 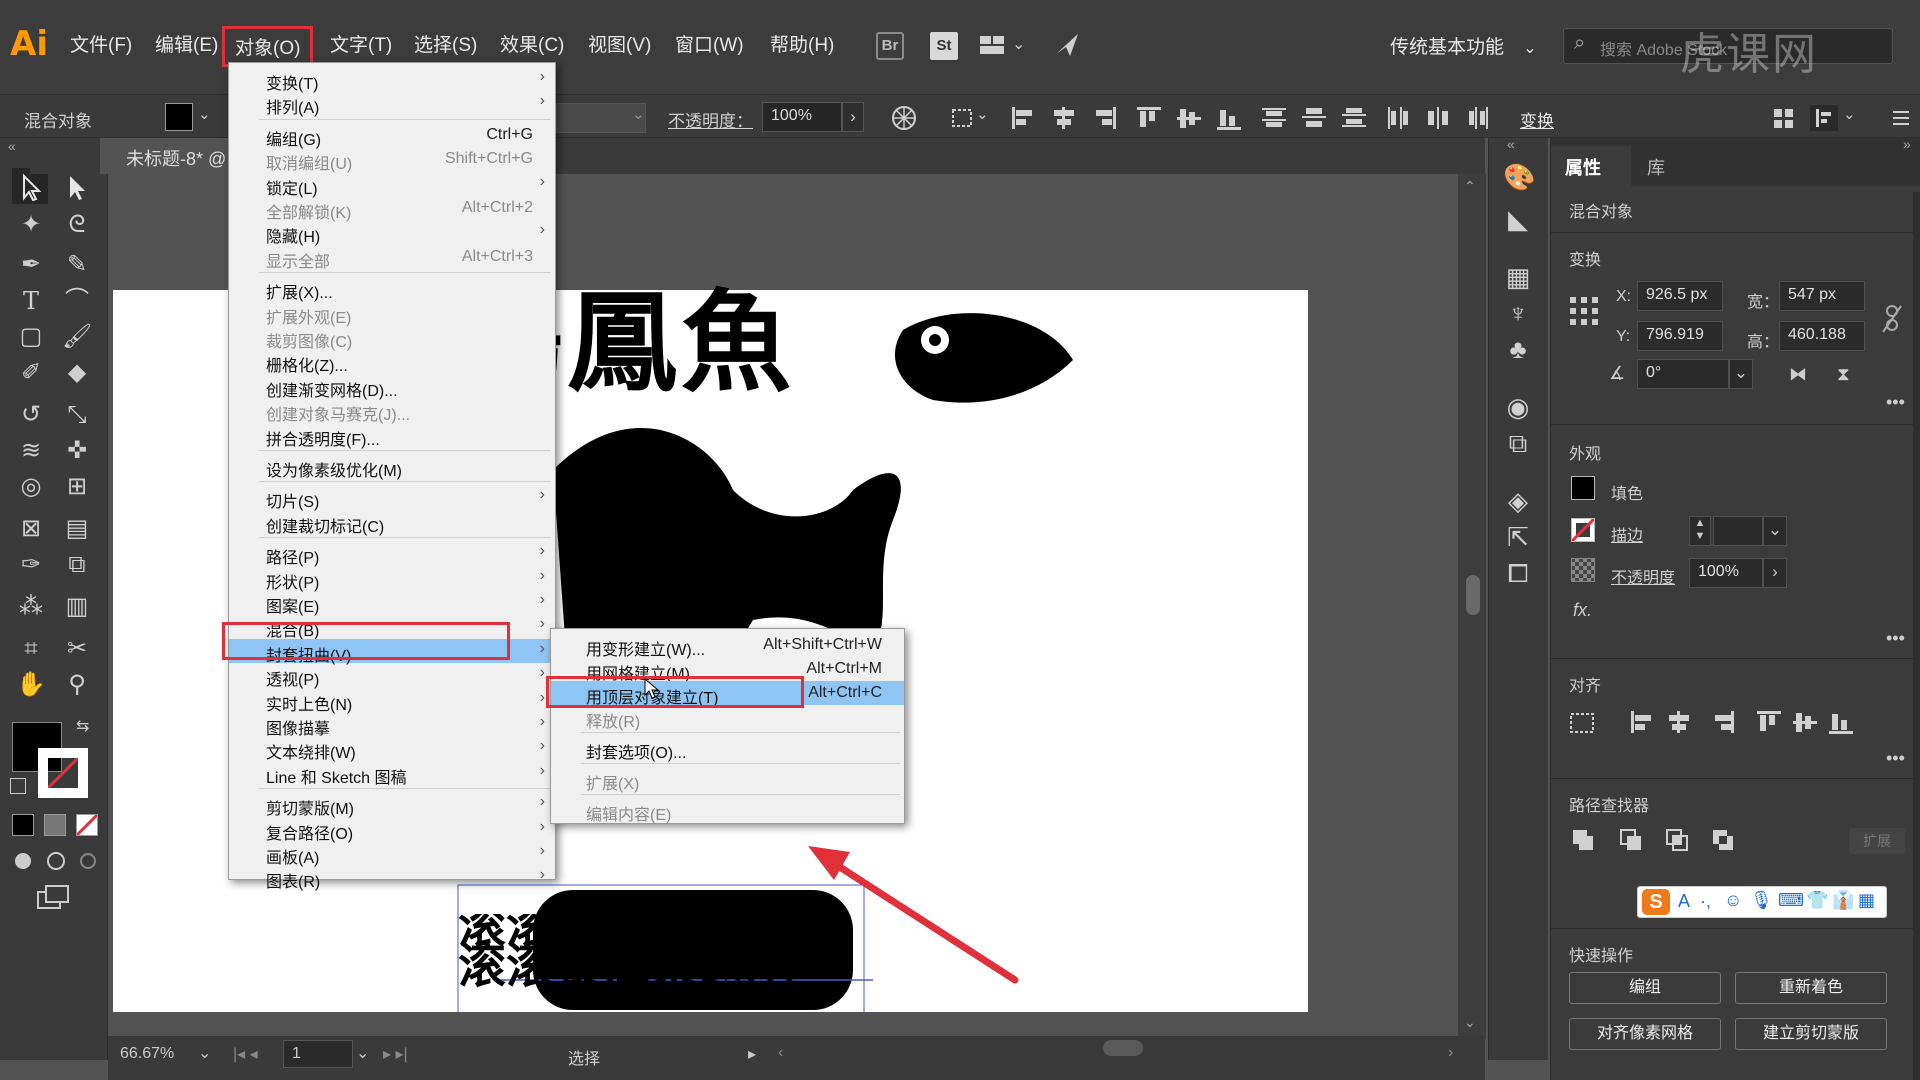 I want to click on scroll-left-icon: ‹, so click(x=780, y=1053).